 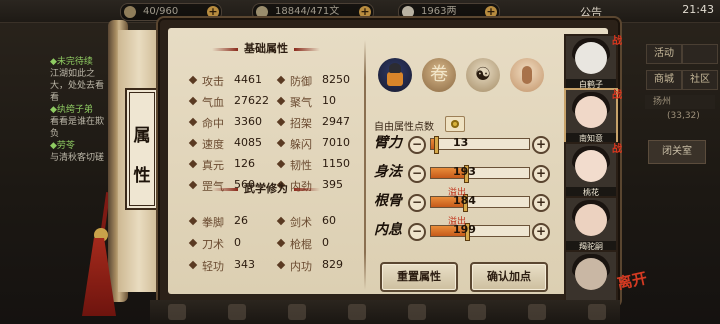 I want to click on basic-stat: 躲闪 7010, so click(x=317, y=144).